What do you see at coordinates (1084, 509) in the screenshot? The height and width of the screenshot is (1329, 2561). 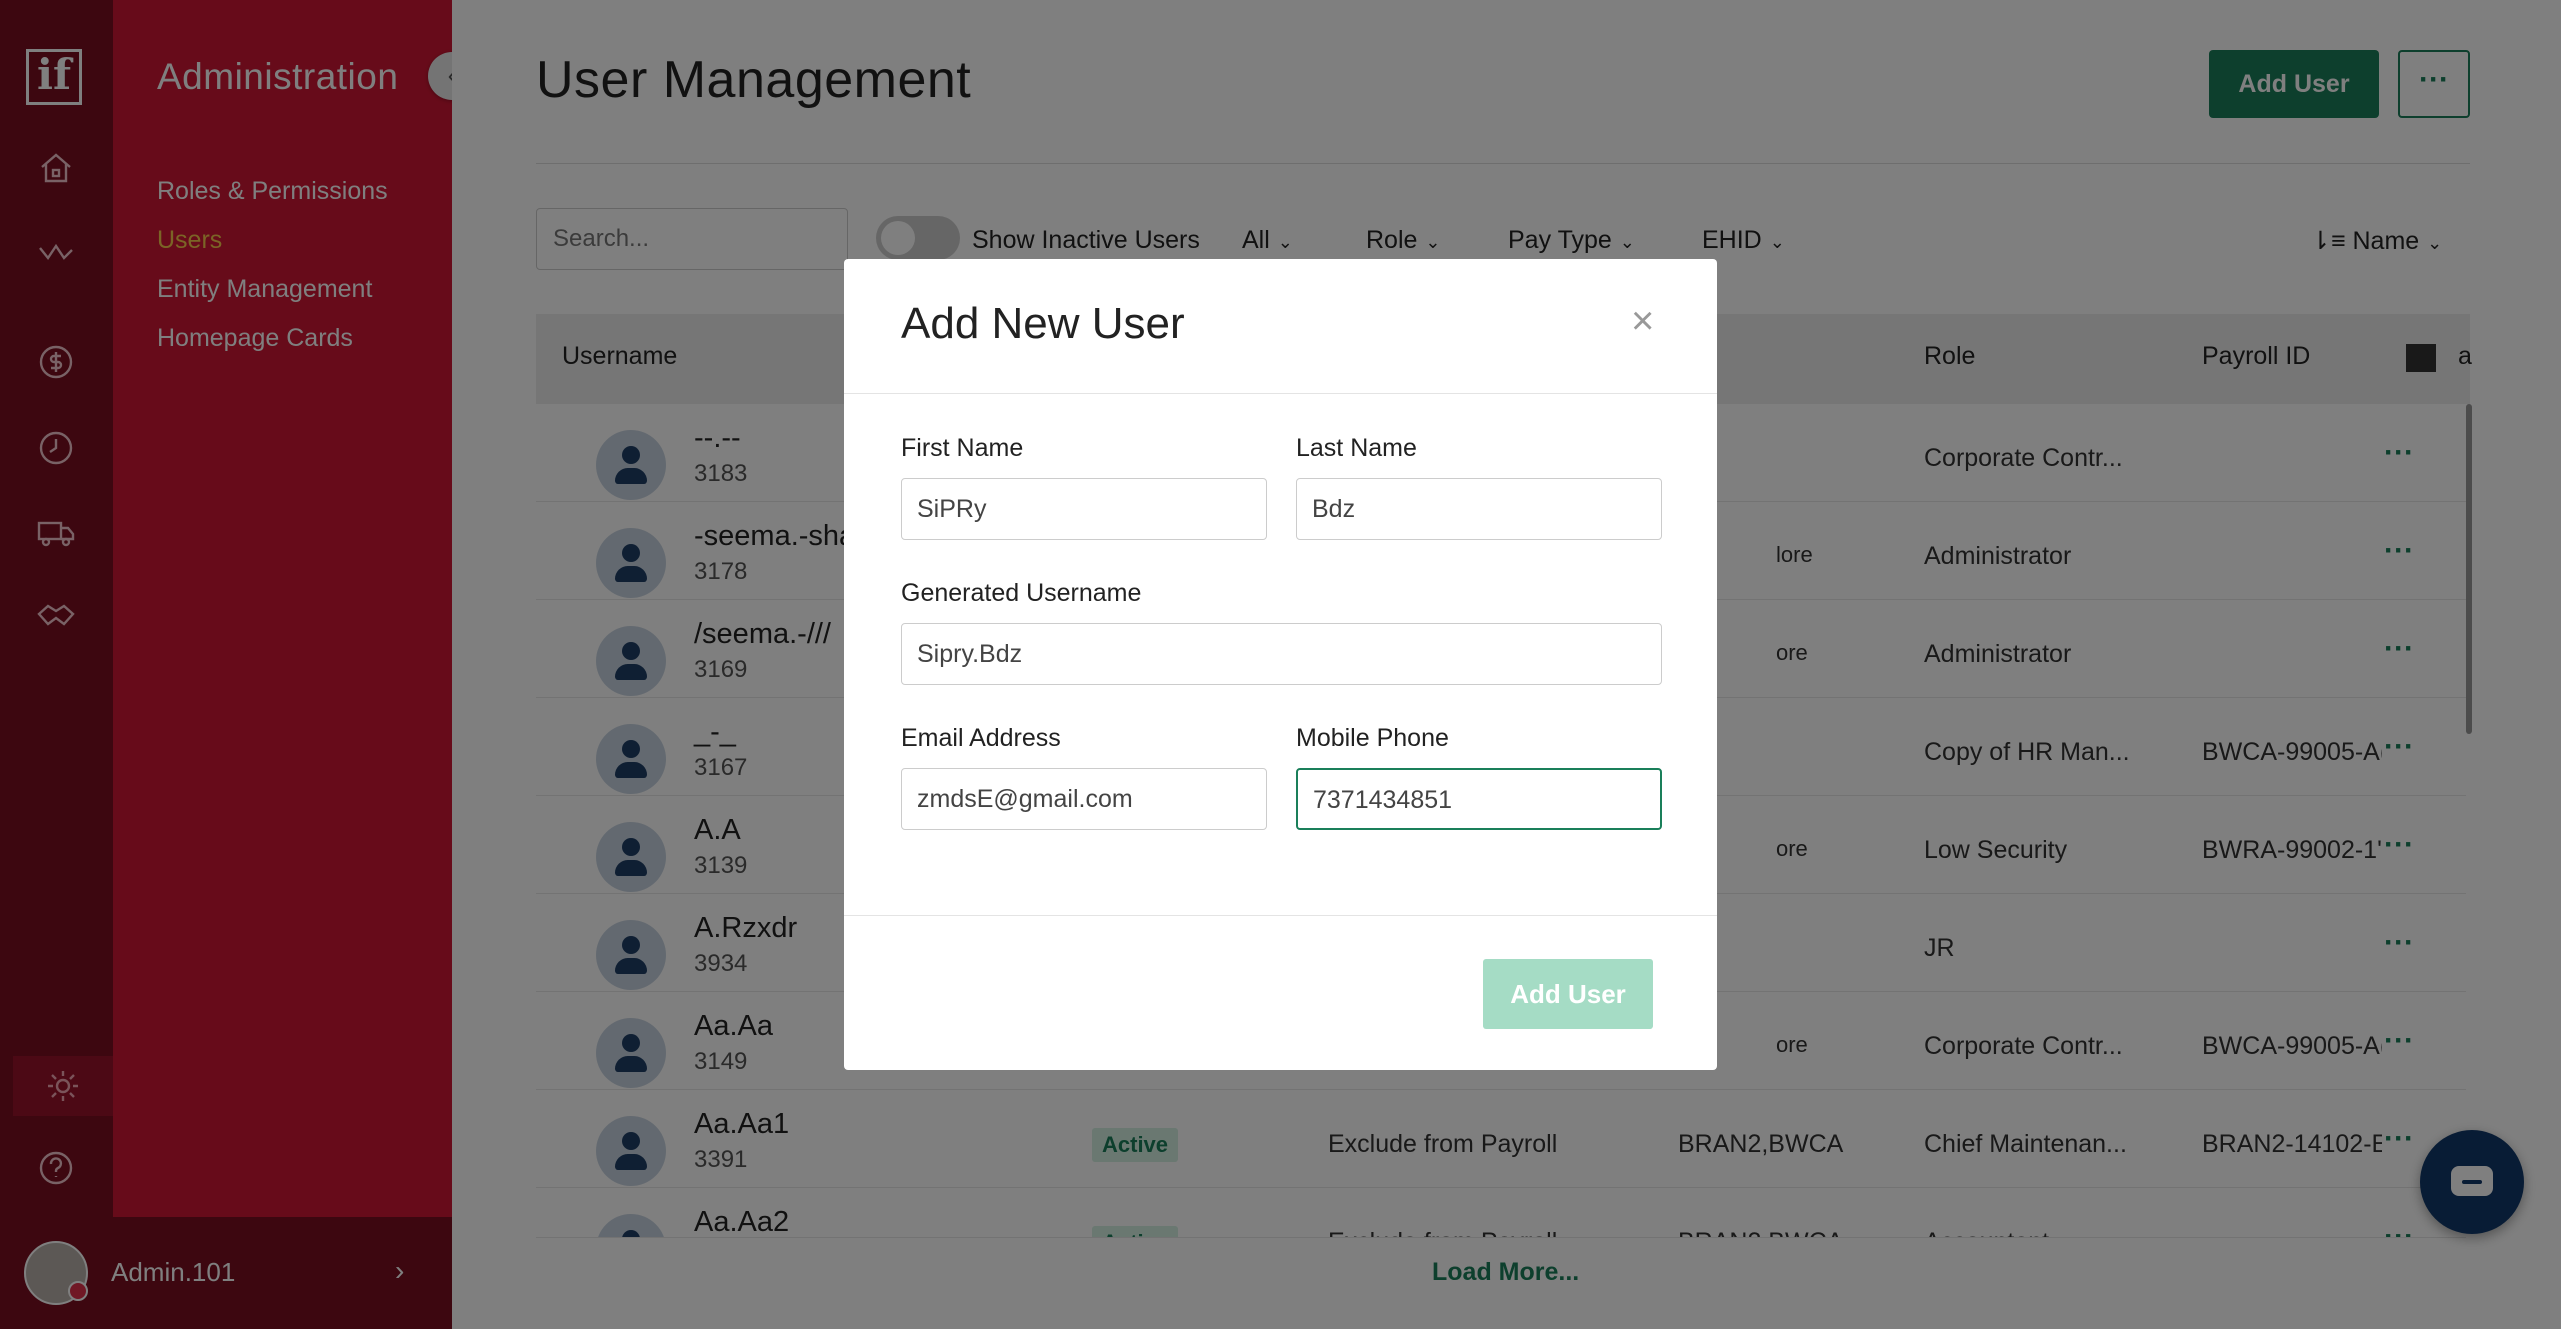 I see `first-name-field: SiPRy` at bounding box center [1084, 509].